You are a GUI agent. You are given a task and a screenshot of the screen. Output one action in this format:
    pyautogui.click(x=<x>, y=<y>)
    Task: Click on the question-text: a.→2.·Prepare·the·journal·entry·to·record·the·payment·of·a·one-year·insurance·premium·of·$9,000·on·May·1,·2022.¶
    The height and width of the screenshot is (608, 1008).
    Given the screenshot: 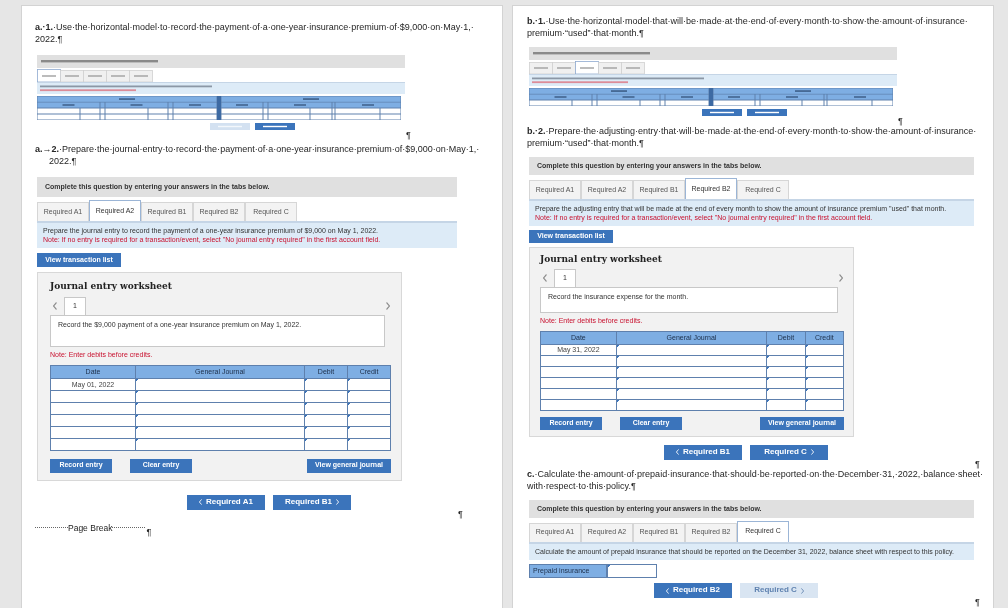 What is the action you would take?
    pyautogui.click(x=258, y=155)
    